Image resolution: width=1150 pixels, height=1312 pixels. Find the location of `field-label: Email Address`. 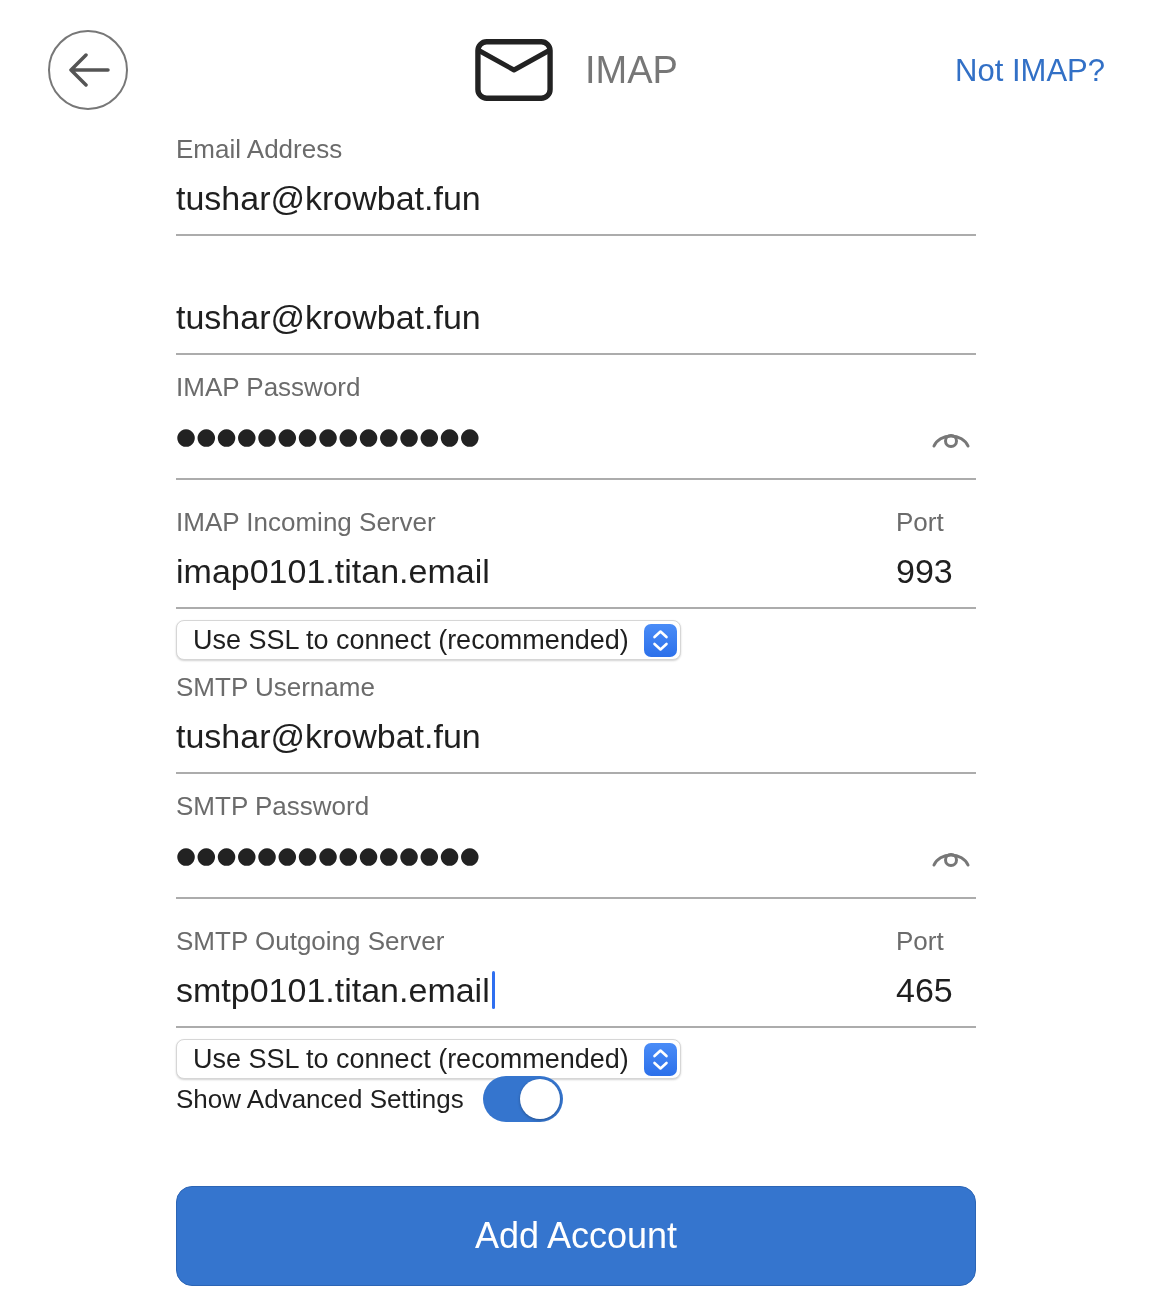

field-label: Email Address is located at coordinates (260, 149).